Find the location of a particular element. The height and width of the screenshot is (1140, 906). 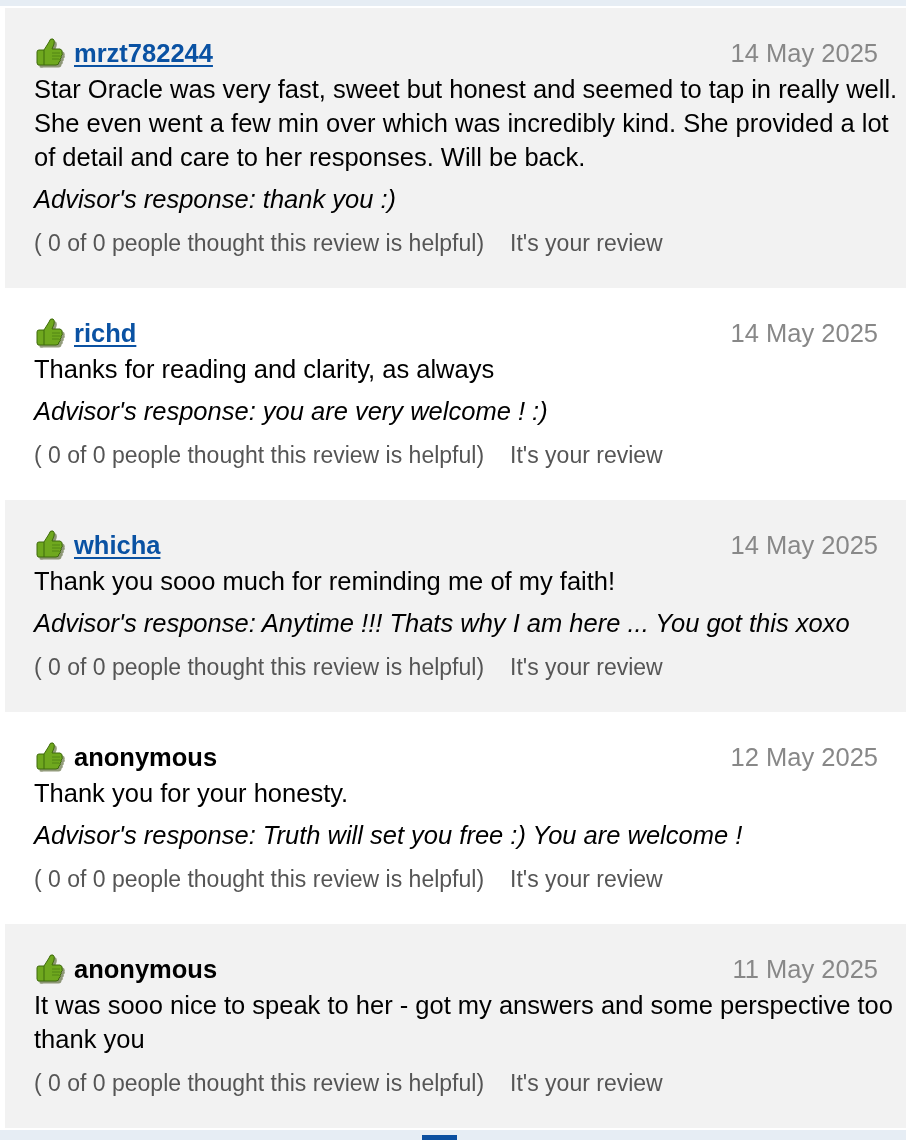

author-link: whicha is located at coordinates (117, 545).